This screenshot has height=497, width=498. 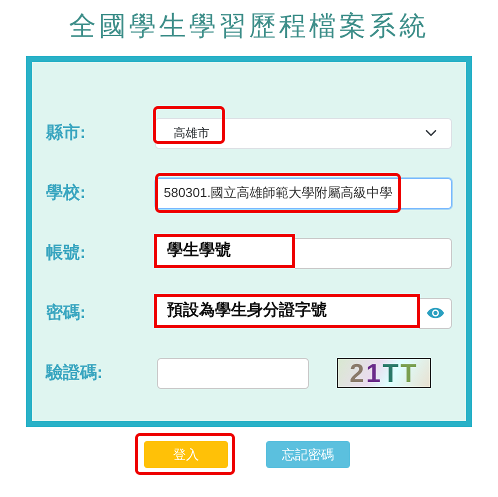 I want to click on field-label: 帳號:, so click(x=66, y=253).